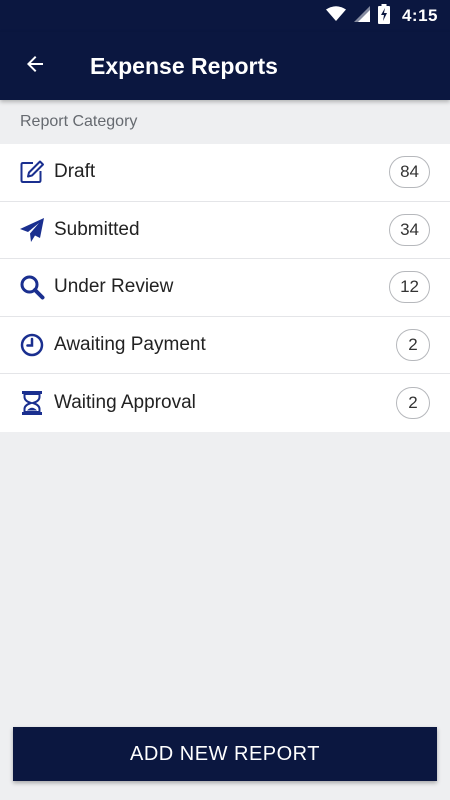 The image size is (450, 800). I want to click on list-item-waiting-approval: Waiting Approval 2, so click(225, 403).